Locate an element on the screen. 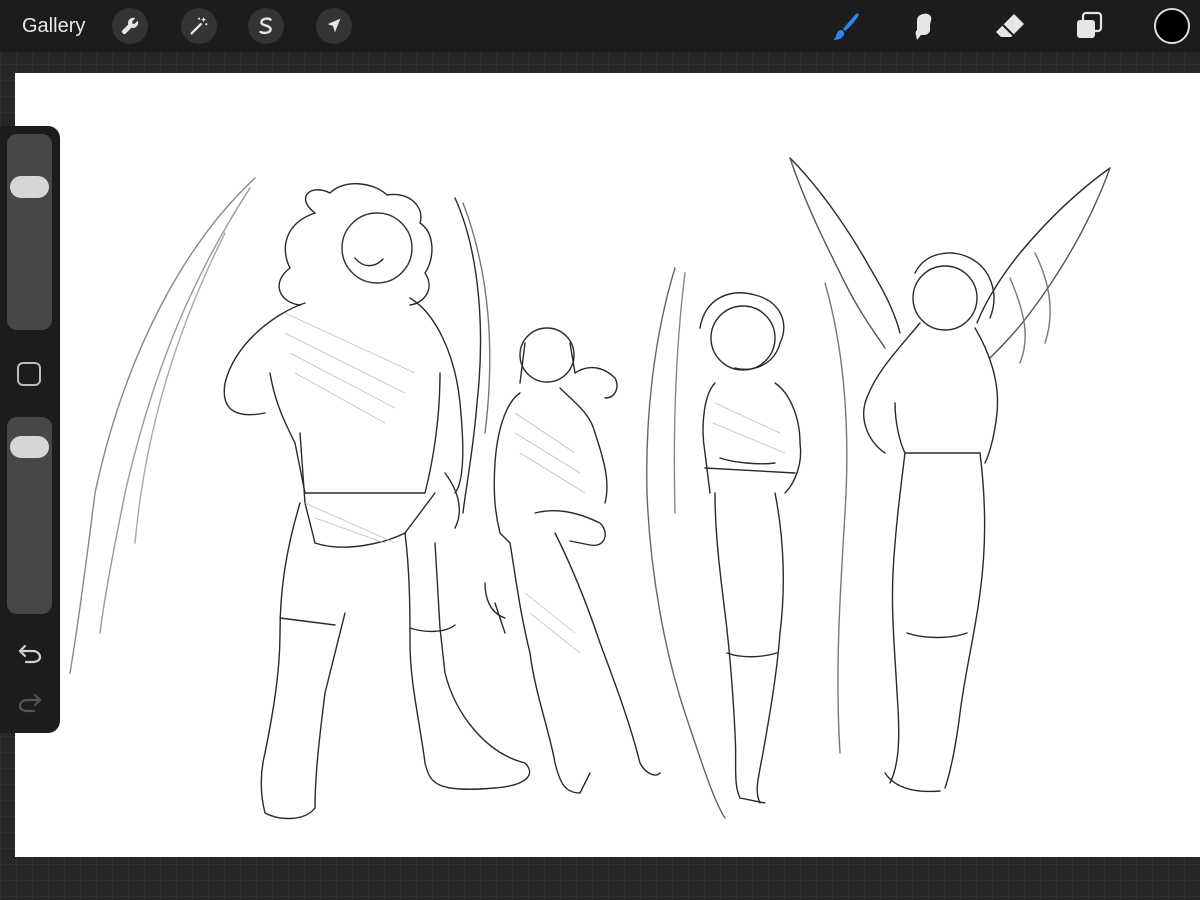 The width and height of the screenshot is (1200, 900). redo-icon is located at coordinates (30, 703).